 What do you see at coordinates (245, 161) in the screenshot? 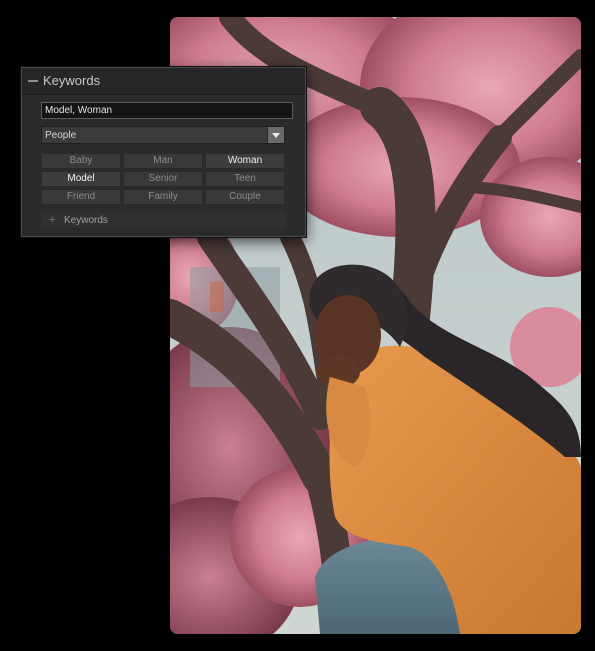
I see `keyword-button-woman: Woman` at bounding box center [245, 161].